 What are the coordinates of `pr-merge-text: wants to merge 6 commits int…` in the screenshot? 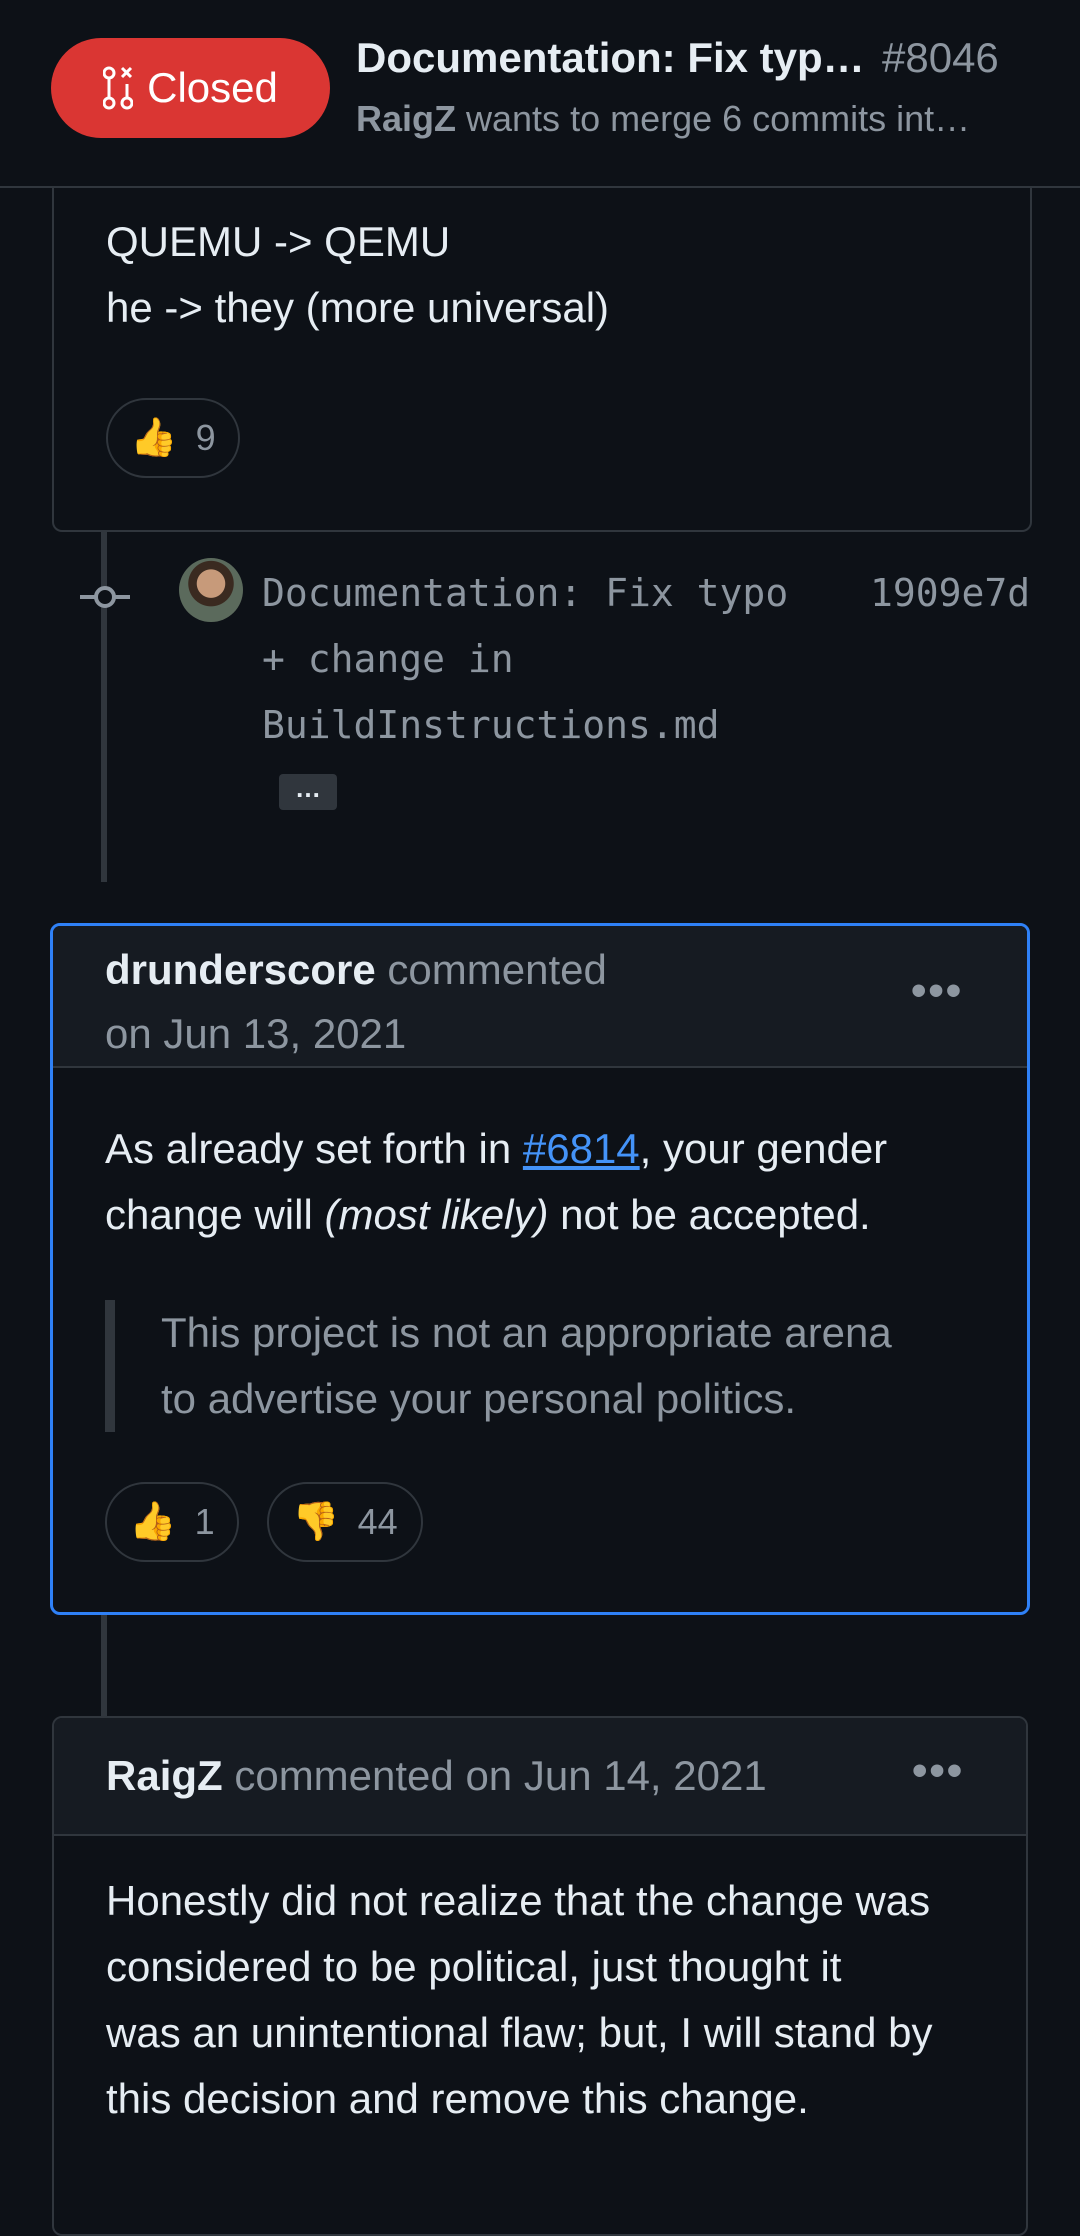 It's located at (713, 118).